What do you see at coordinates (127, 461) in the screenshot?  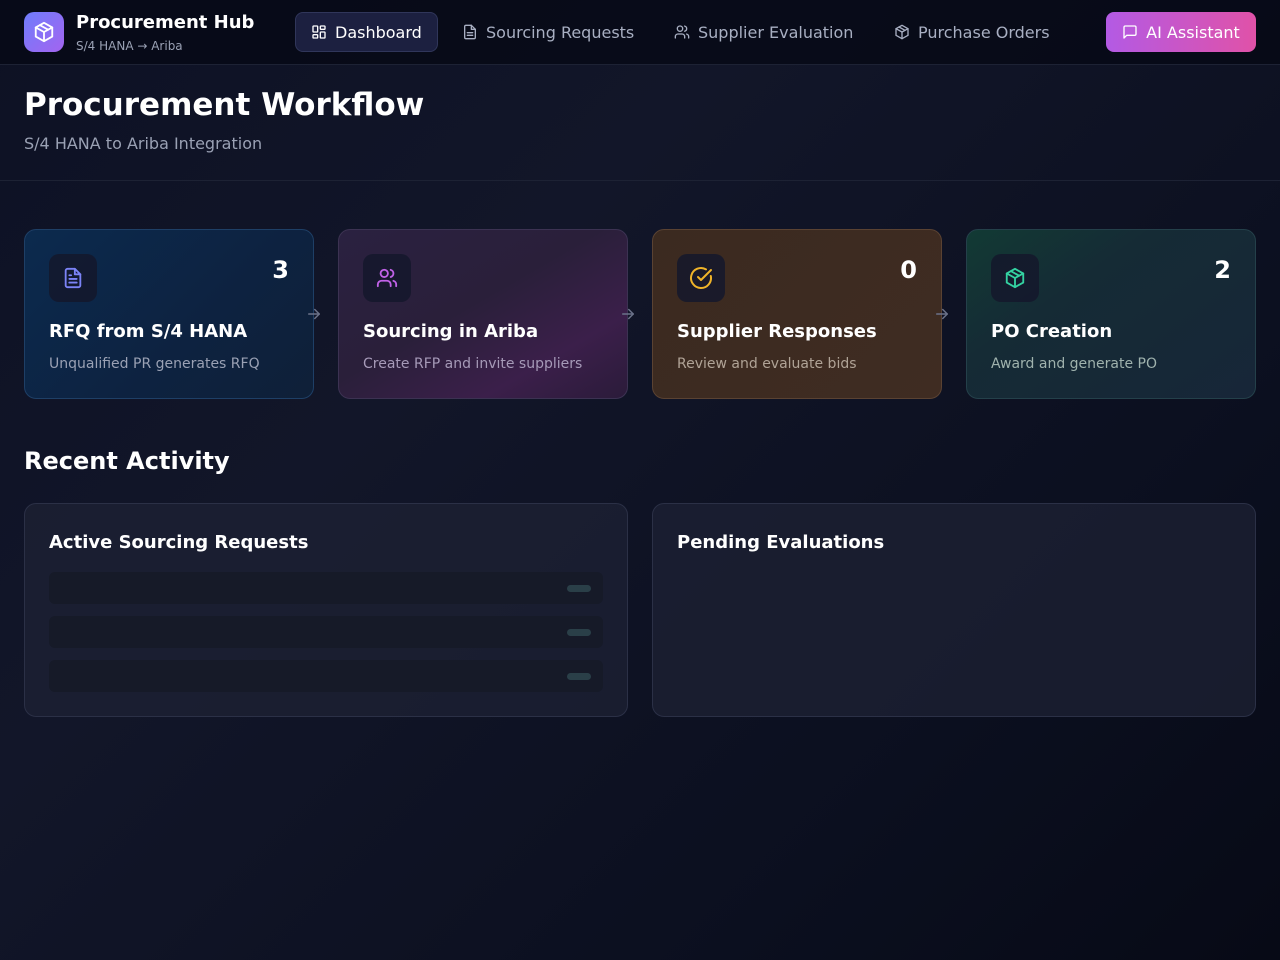 I see `recent-activity-heading: Recent Activity` at bounding box center [127, 461].